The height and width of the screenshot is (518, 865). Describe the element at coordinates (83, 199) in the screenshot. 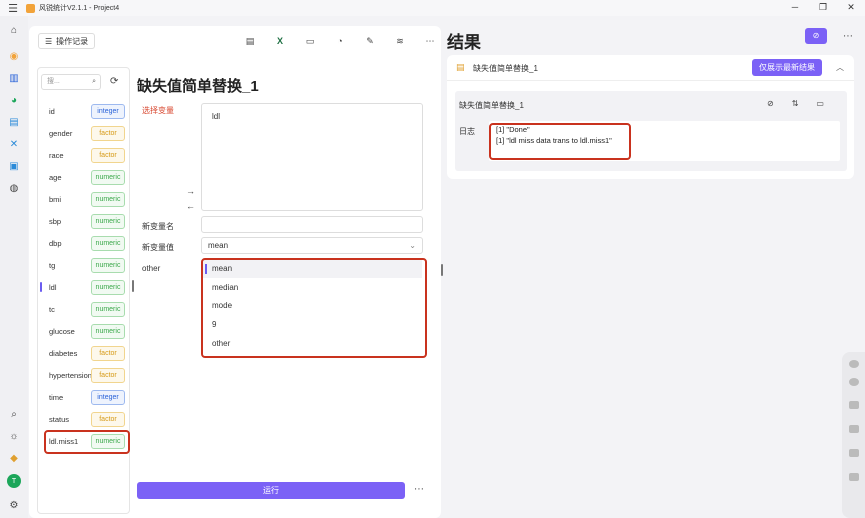

I see `variable-row: bmi numeric` at that location.